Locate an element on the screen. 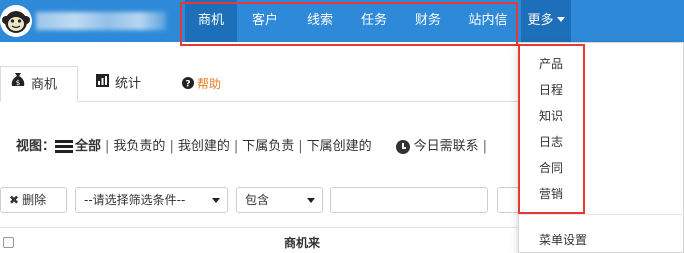  brand-name-blurred is located at coordinates (101, 21).